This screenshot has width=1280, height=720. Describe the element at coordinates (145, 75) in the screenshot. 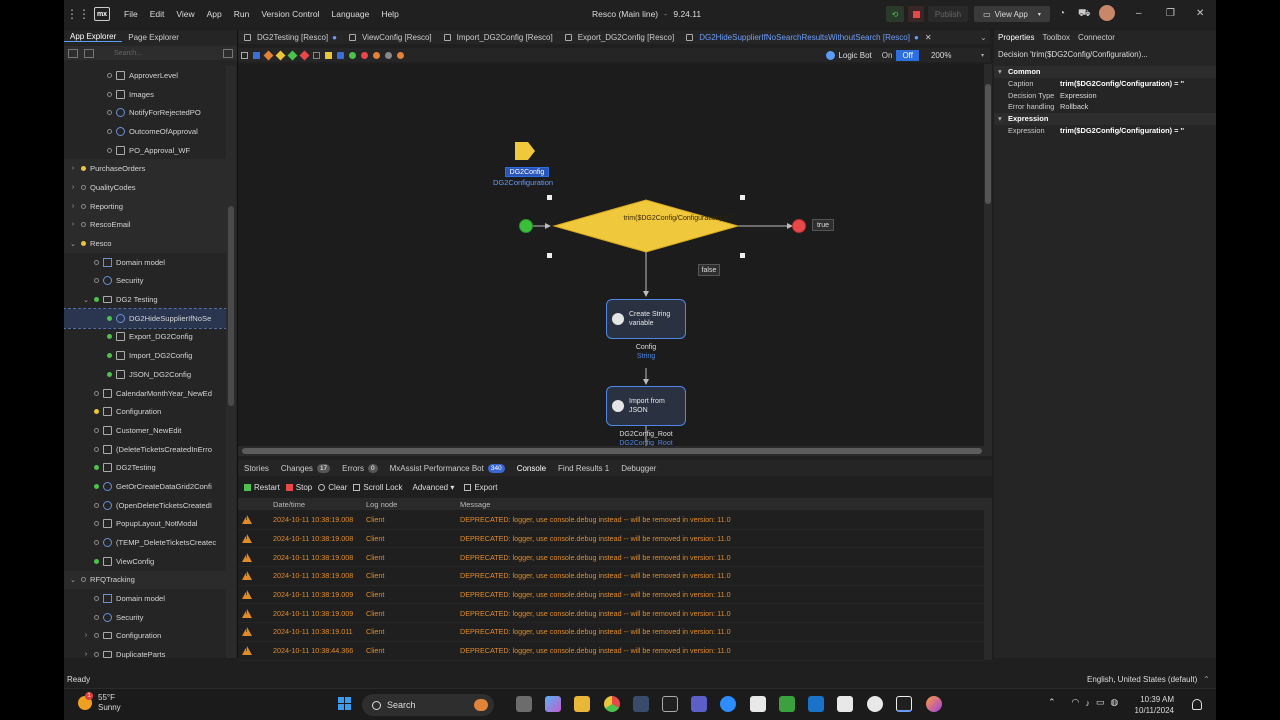

I see `tree-item: ApproverLevel` at that location.